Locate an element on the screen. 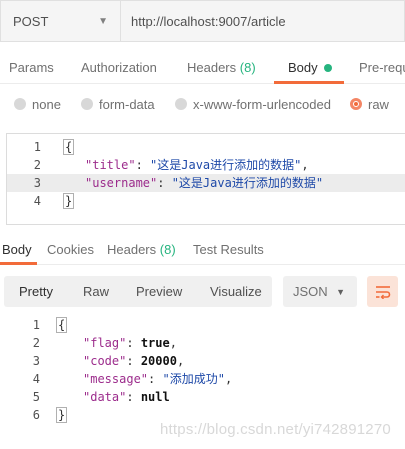 The width and height of the screenshot is (405, 449). view-preview-button: Preview is located at coordinates (159, 291).